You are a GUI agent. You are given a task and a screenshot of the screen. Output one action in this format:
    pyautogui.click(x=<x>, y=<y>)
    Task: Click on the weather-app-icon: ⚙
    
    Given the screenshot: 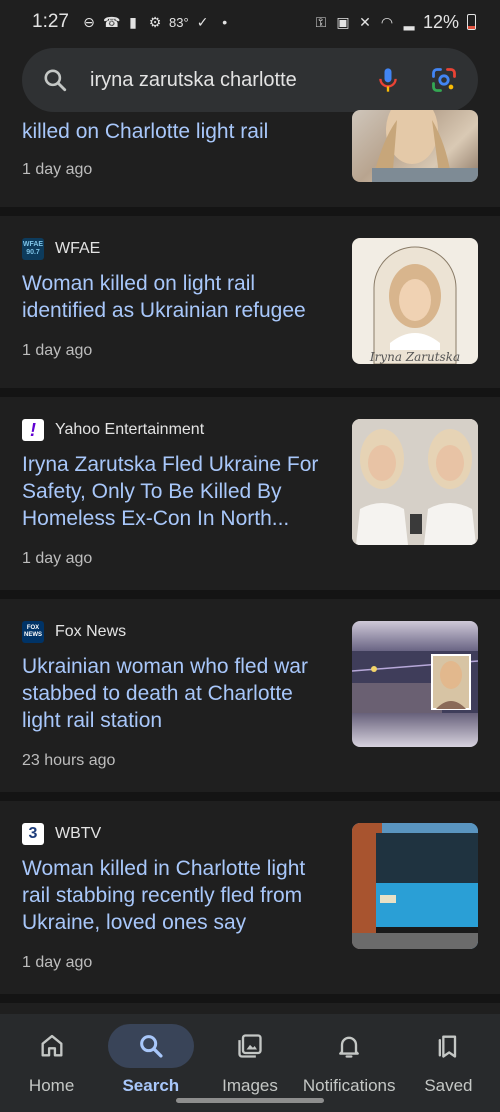 What is the action you would take?
    pyautogui.click(x=155, y=22)
    